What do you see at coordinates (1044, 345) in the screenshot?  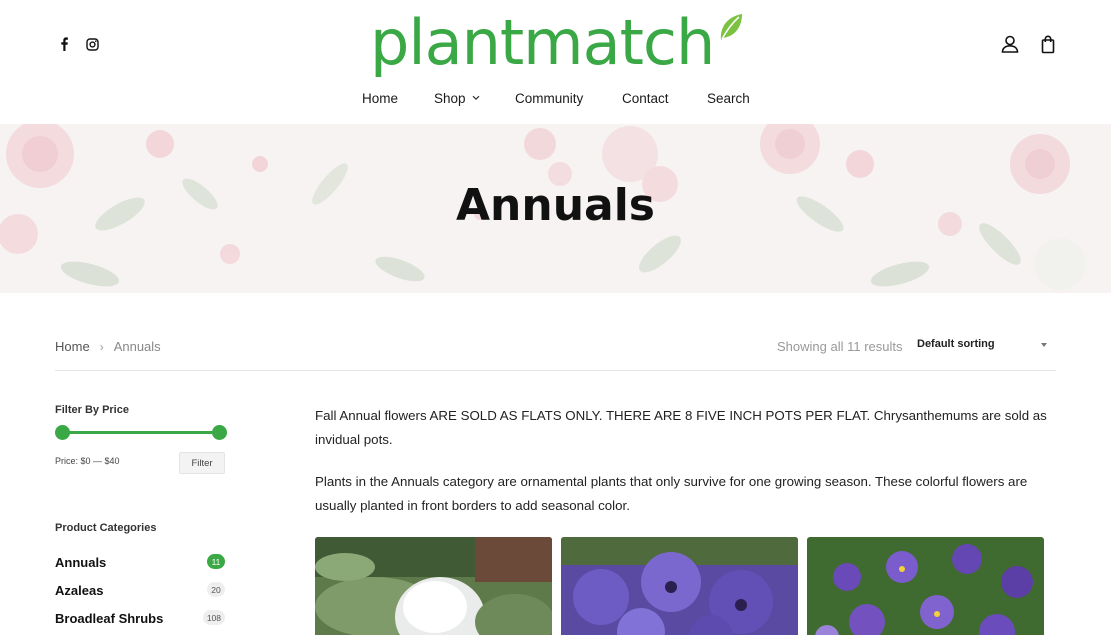 I see `caret-down-icon` at bounding box center [1044, 345].